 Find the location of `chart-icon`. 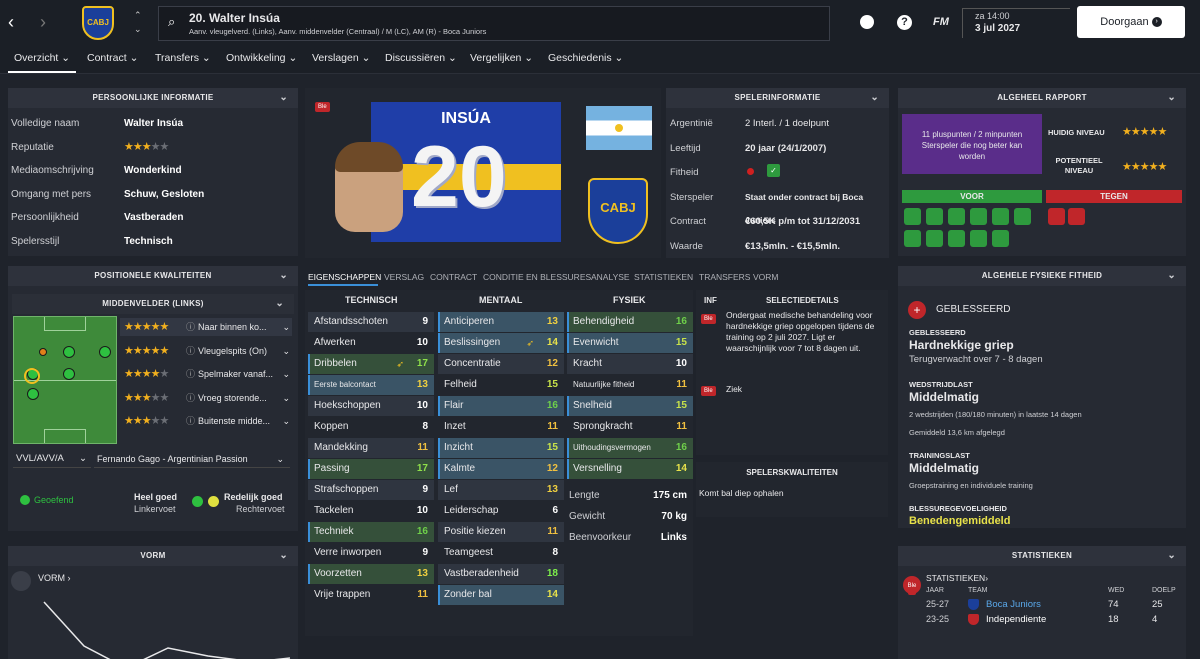

chart-icon is located at coordinates (912, 238).